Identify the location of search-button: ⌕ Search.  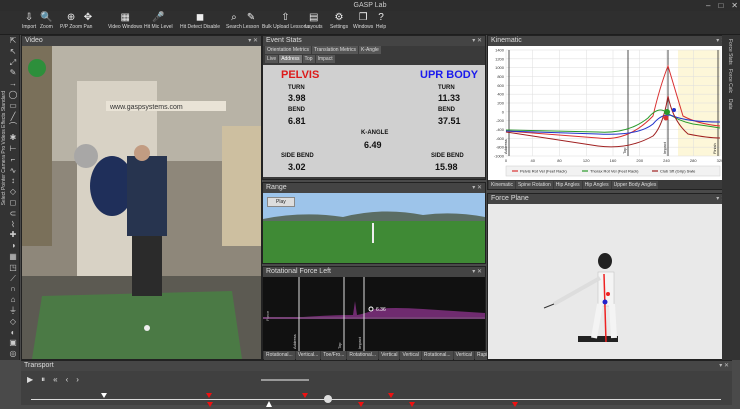
(234, 21).